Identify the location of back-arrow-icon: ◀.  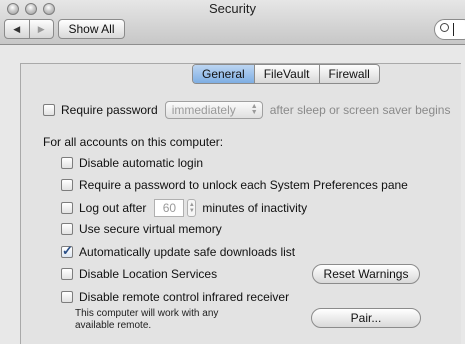
(17, 28).